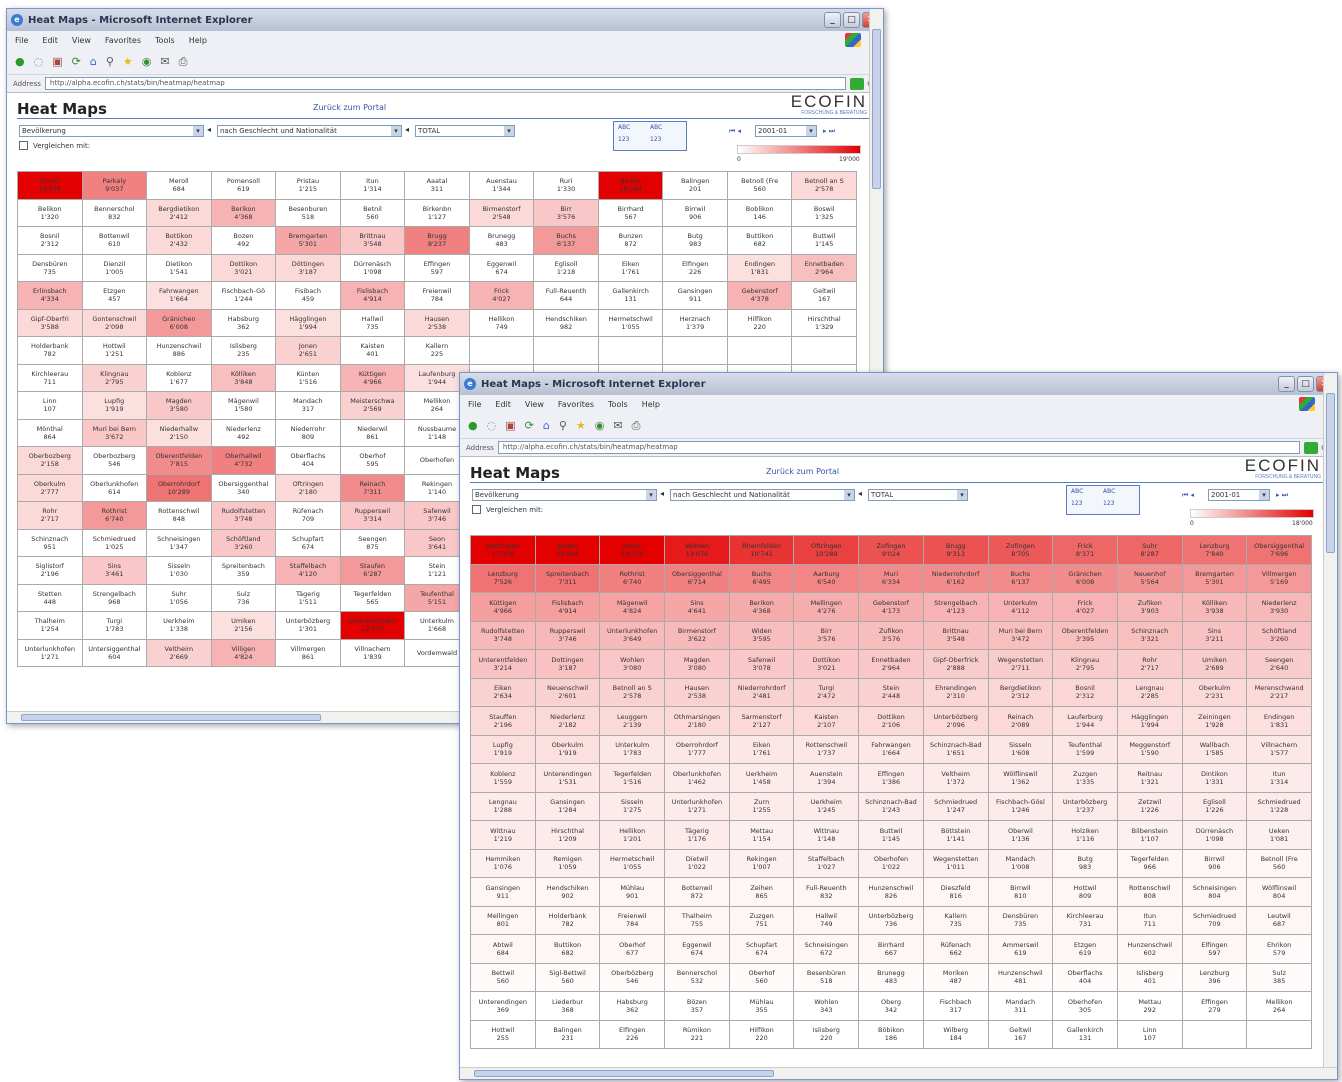  What do you see at coordinates (171, 717) in the screenshot?
I see `scroll-thumb` at bounding box center [171, 717].